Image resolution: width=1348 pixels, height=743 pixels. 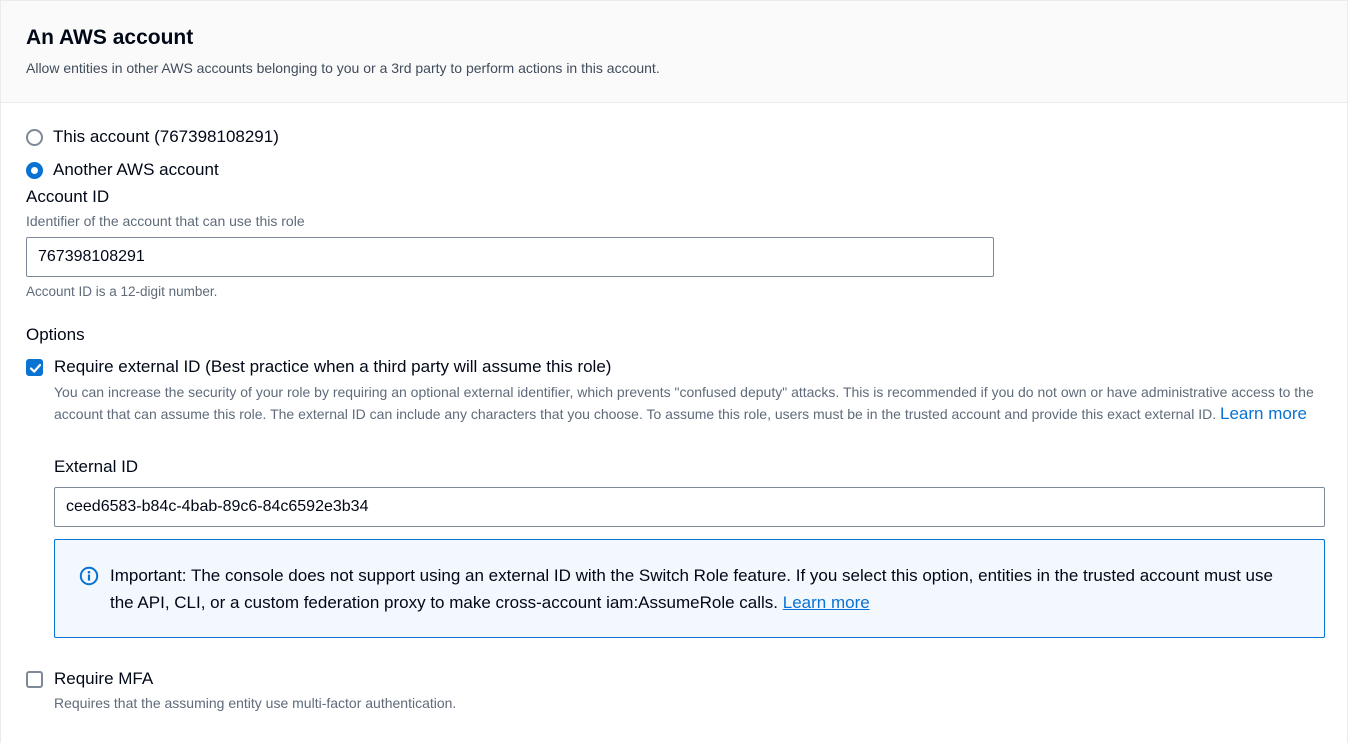 I want to click on require-external-id-checkbox, so click(x=34, y=367).